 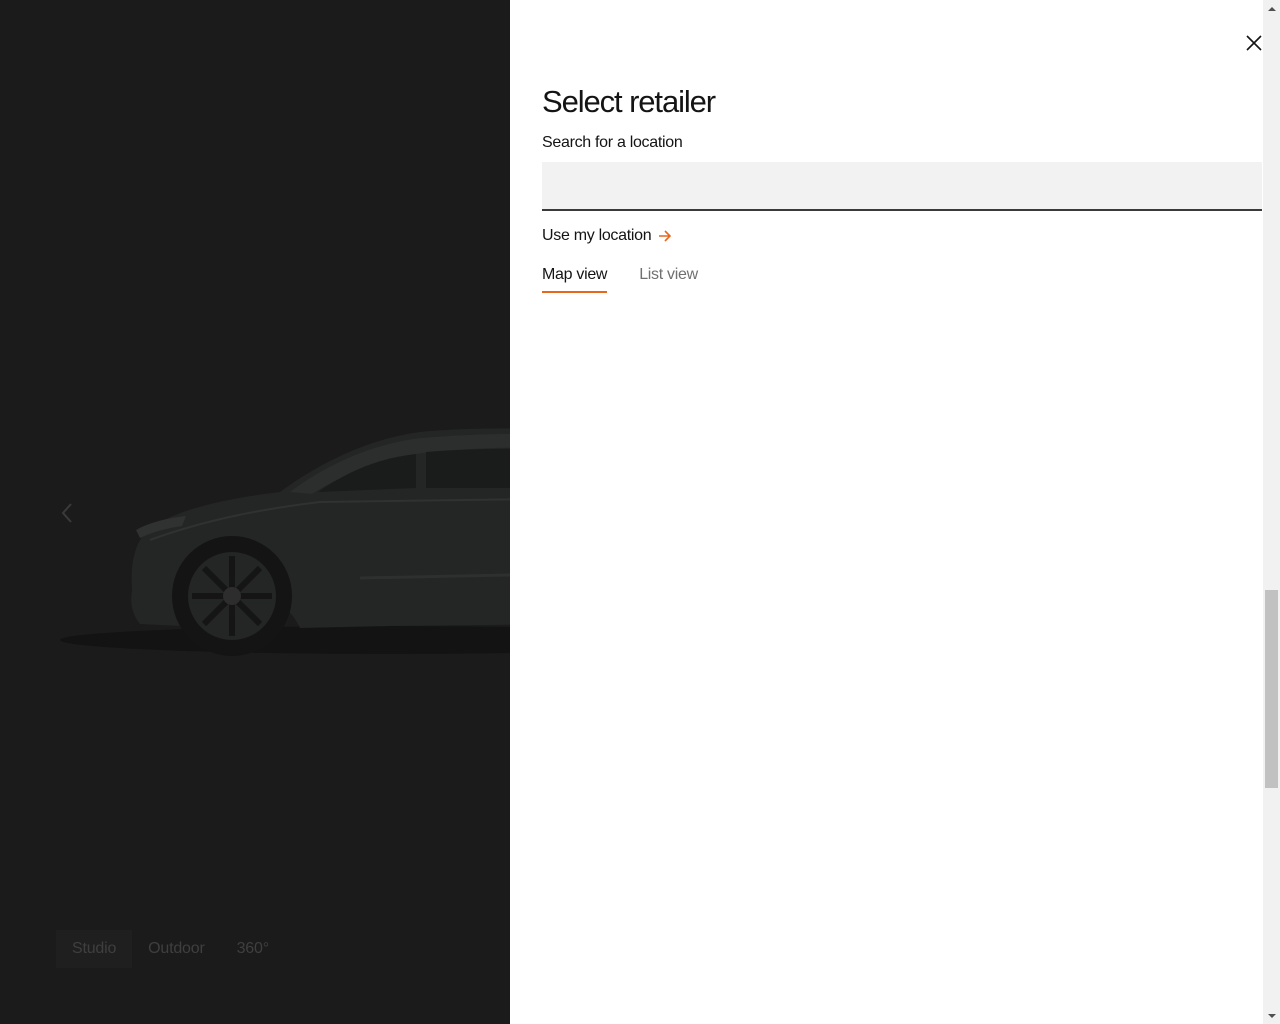 I want to click on tab-outdoor: Outdoor, so click(x=176, y=949).